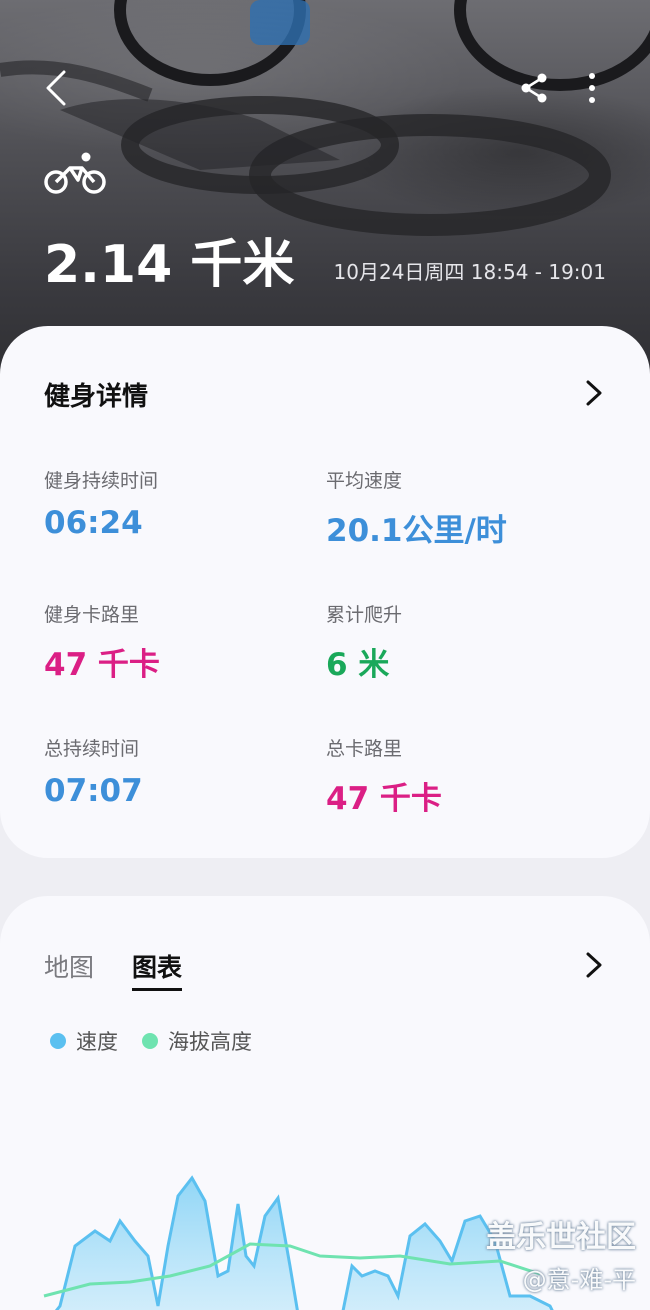 The width and height of the screenshot is (650, 1310). I want to click on stat-label: 健身卡路里, so click(92, 615).